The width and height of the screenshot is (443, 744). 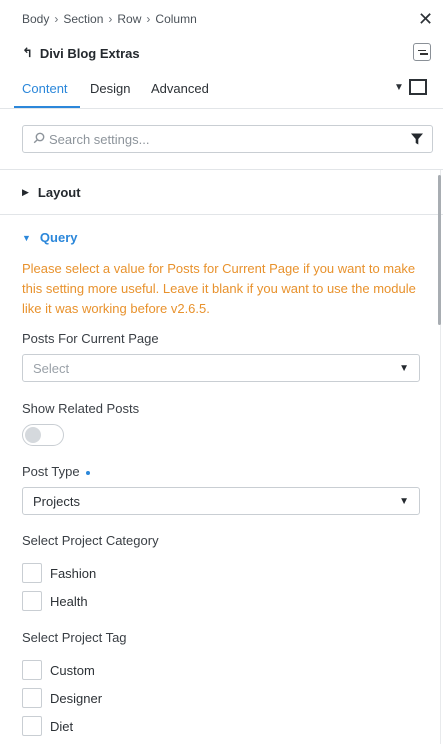 I want to click on search-icon, so click(x=39, y=138).